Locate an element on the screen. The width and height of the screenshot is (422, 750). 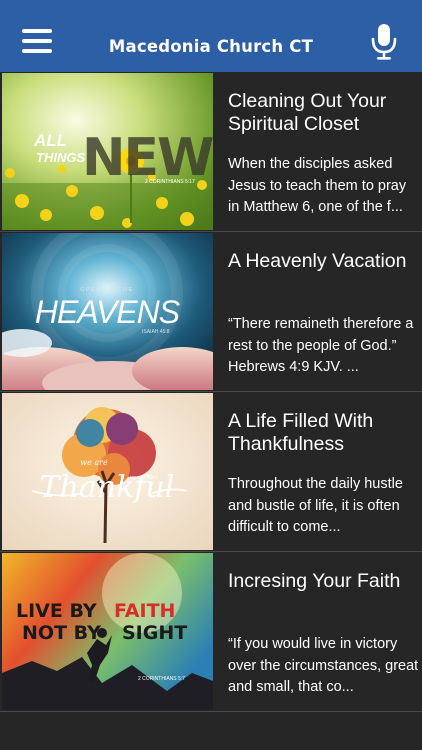
sermon-thumbnail: ALL THINGS NEW 2 CORINTHIANS 5:17 is located at coordinates (107, 151).